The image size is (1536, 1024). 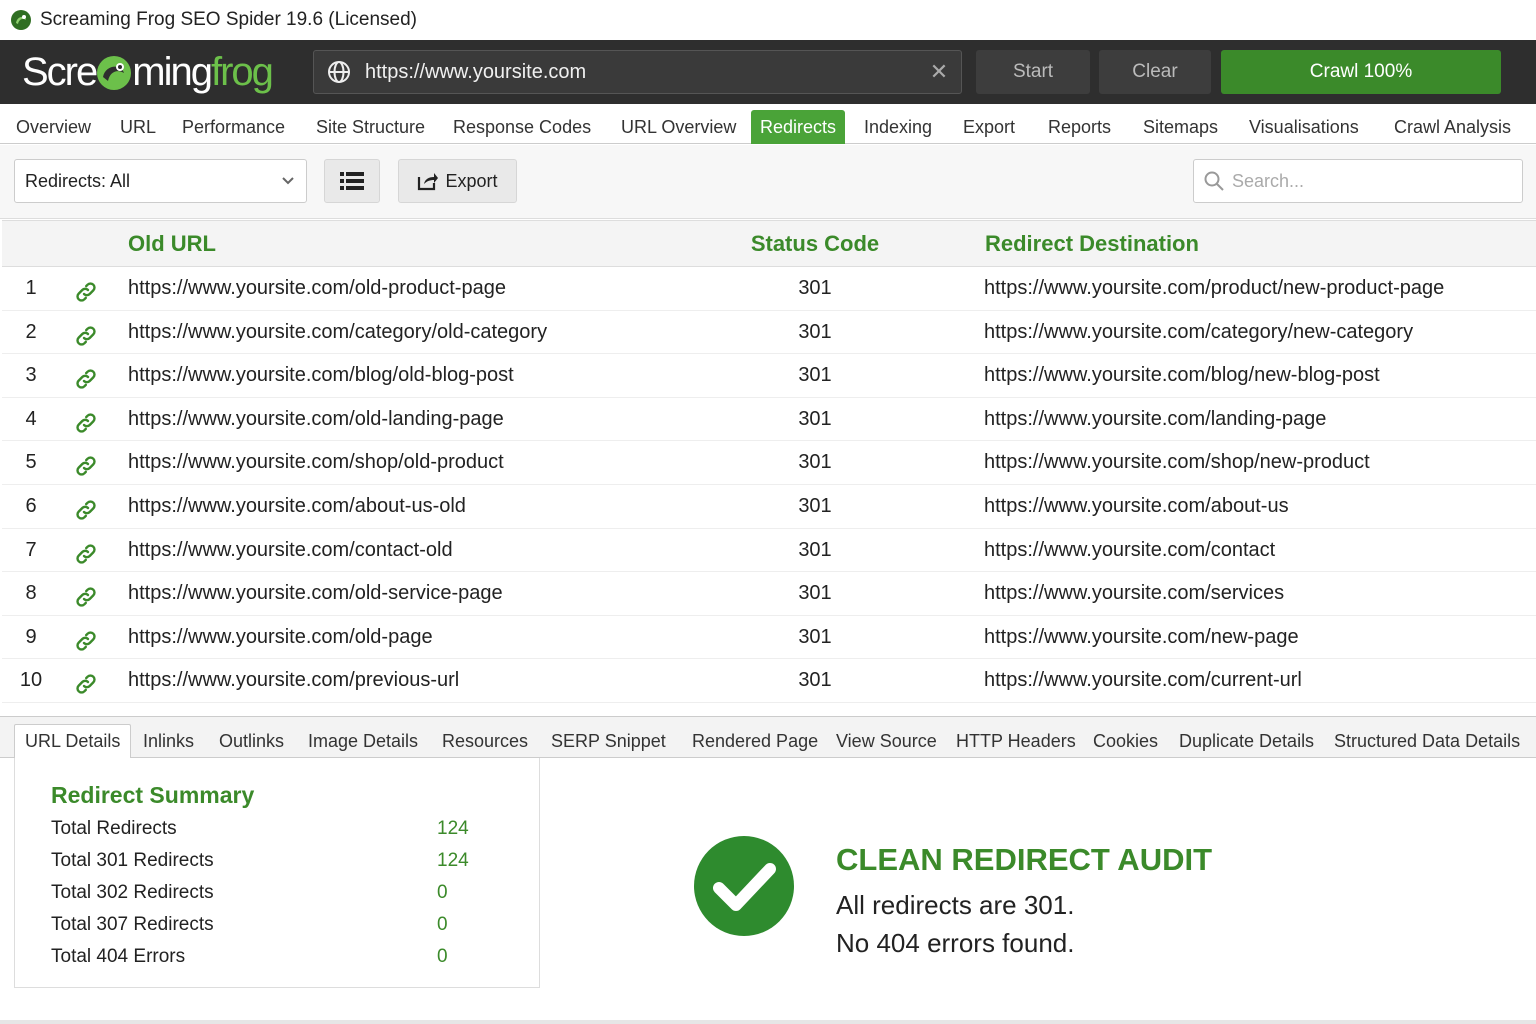 What do you see at coordinates (53, 127) in the screenshot?
I see `tab-overview: Overview` at bounding box center [53, 127].